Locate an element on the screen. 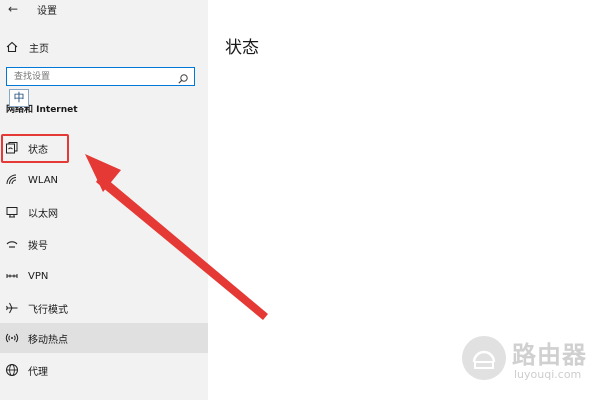  search-input is located at coordinates (90, 76).